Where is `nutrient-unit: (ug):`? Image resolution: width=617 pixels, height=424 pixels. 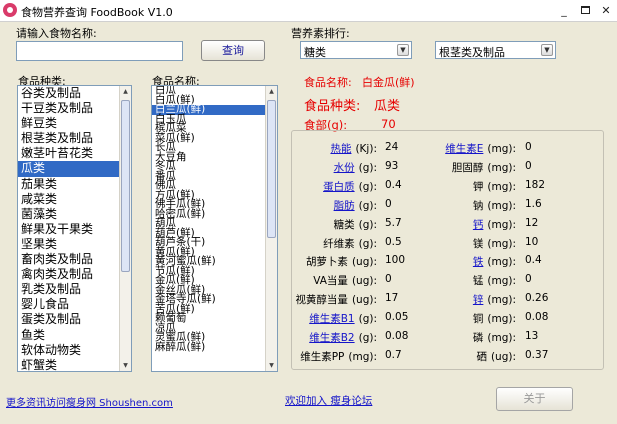
nutrient-unit: (ug): is located at coordinates (364, 300).